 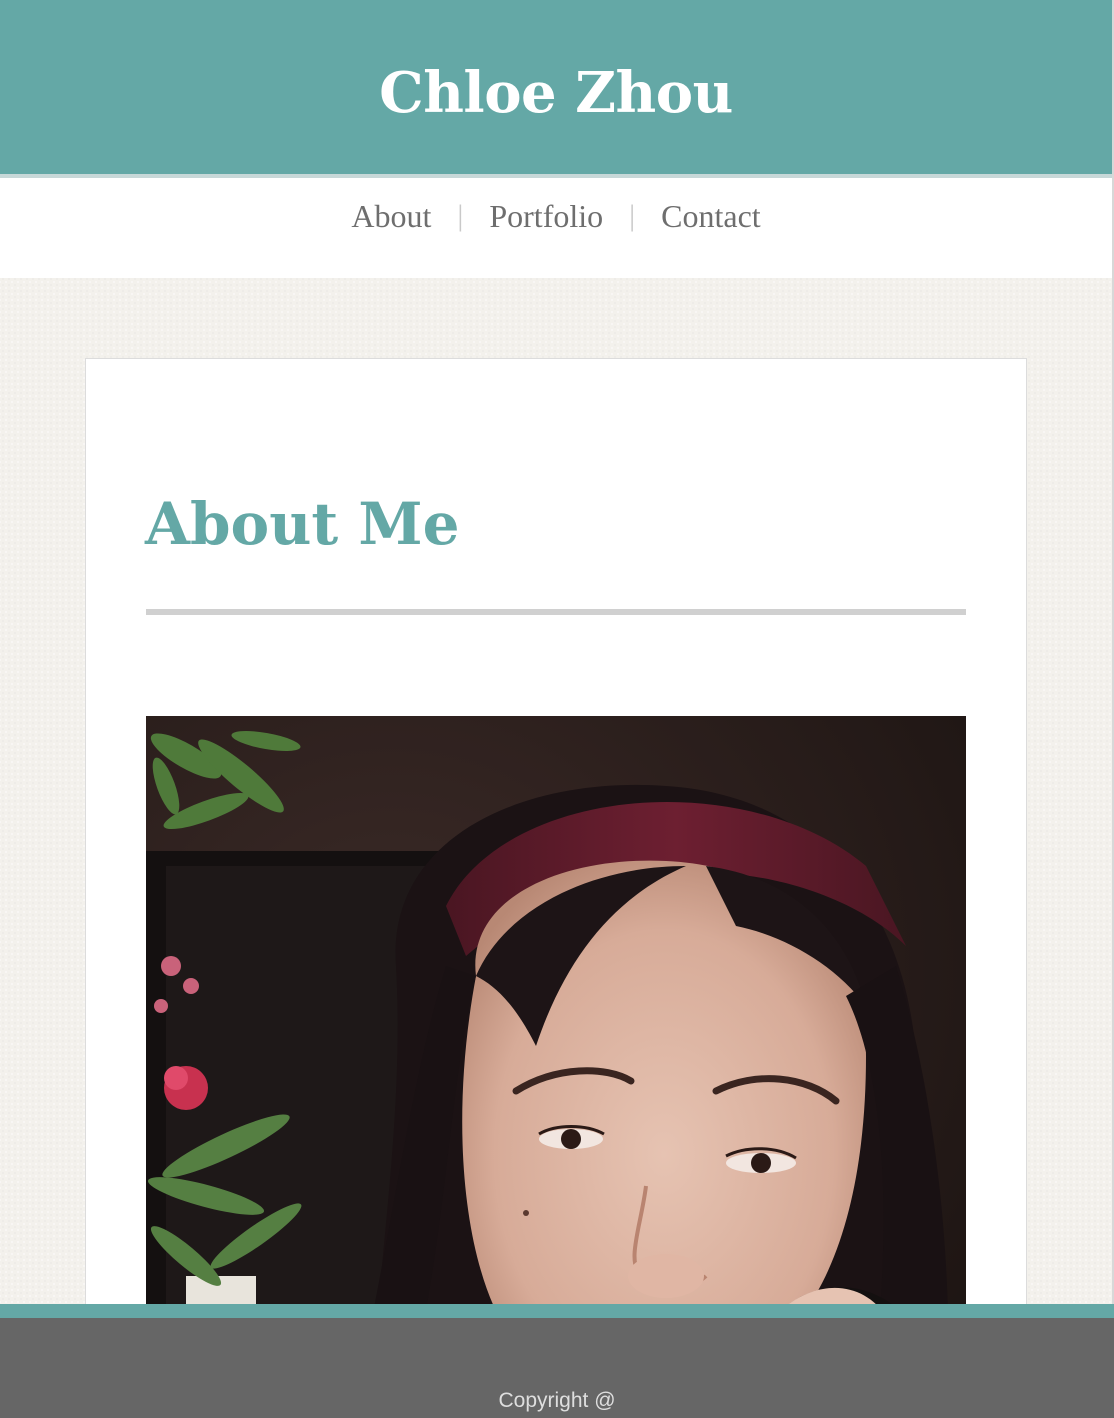 I want to click on site-title: Chloe Zhou, so click(x=556, y=64).